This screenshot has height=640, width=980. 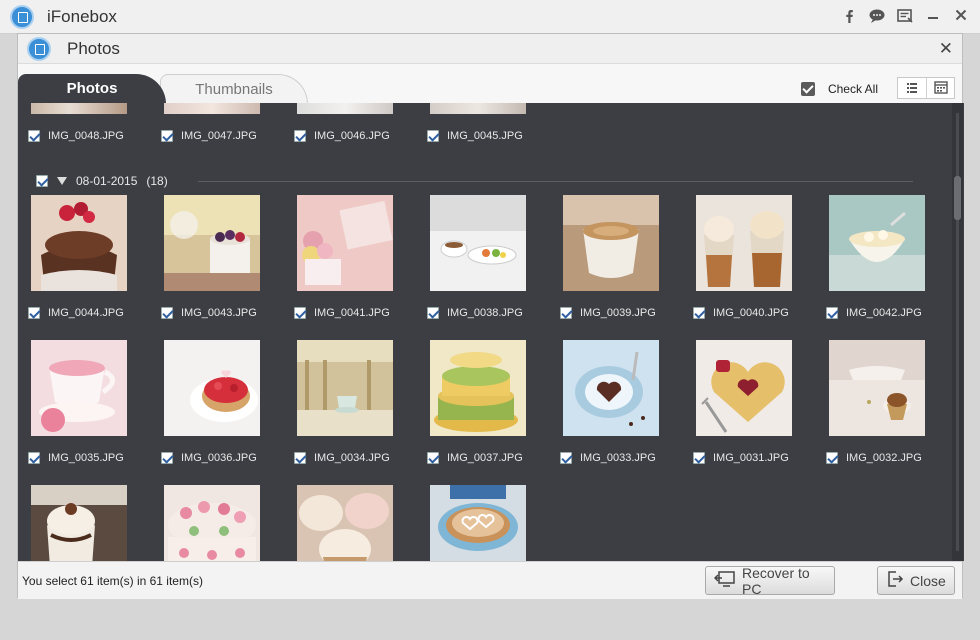 What do you see at coordinates (112, 581) in the screenshot?
I see `selection-status: You select 61 item(s) in 61 item(s)` at bounding box center [112, 581].